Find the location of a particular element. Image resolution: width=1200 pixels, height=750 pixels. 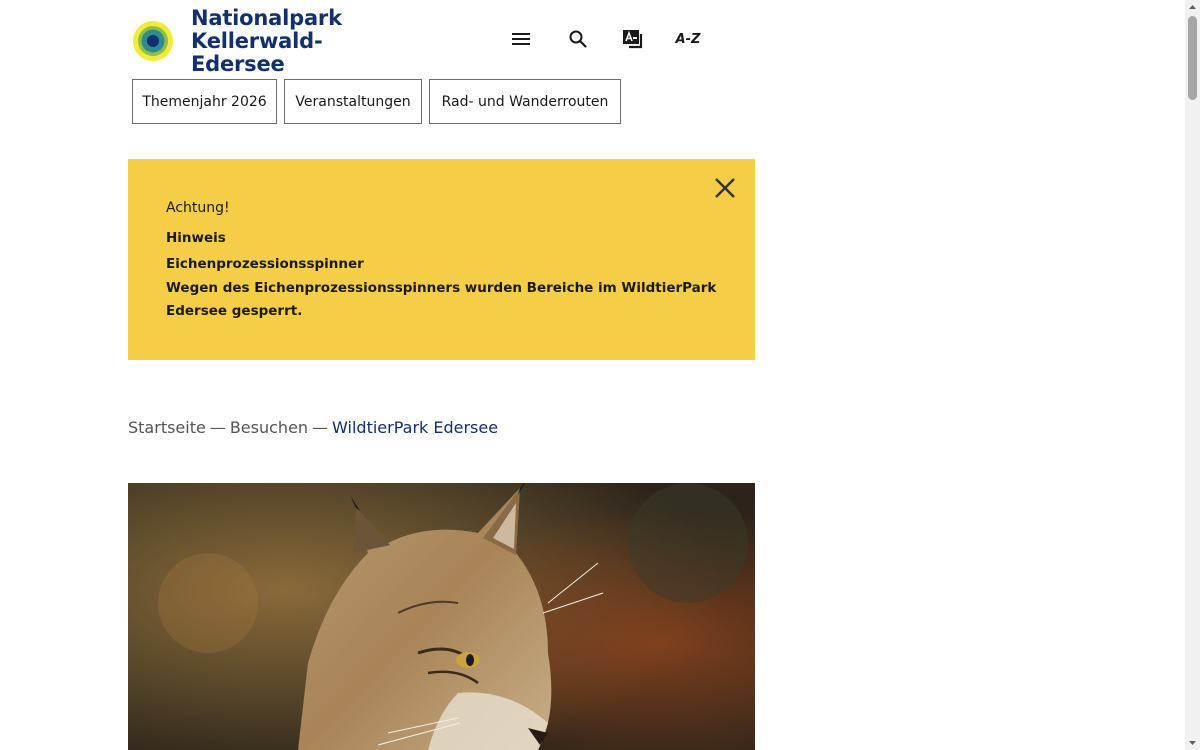

logo-line-2: Kellerwald-Edersee is located at coordinates (257, 52).